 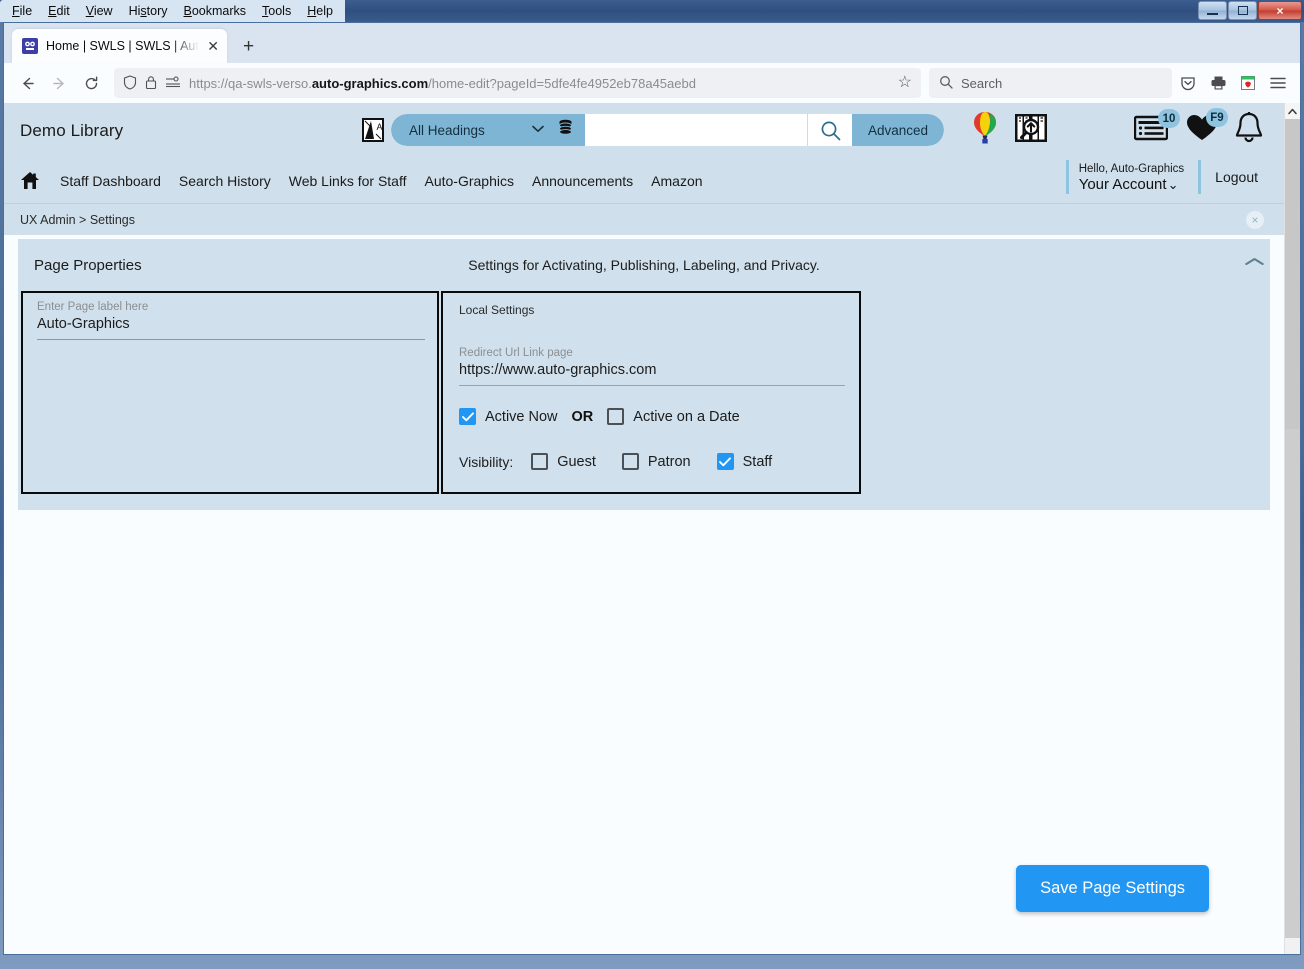 I want to click on browser-search-bar: Search, so click(x=1050, y=83).